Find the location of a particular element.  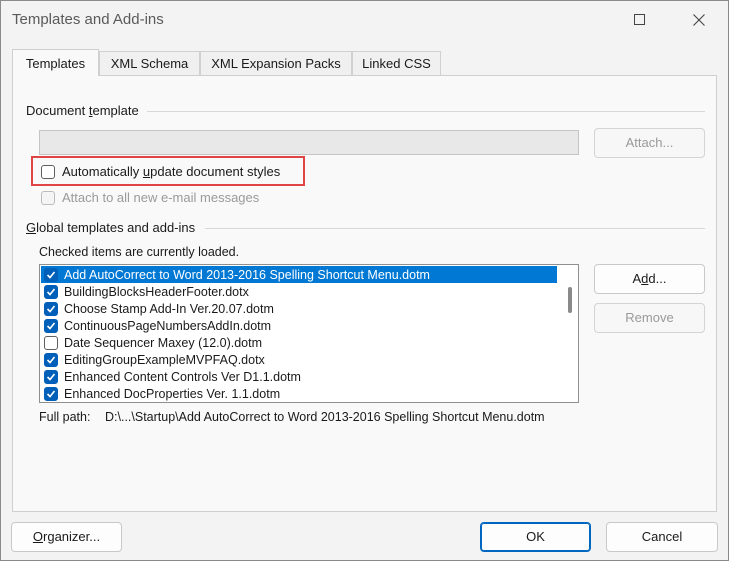

close-icon is located at coordinates (699, 20).